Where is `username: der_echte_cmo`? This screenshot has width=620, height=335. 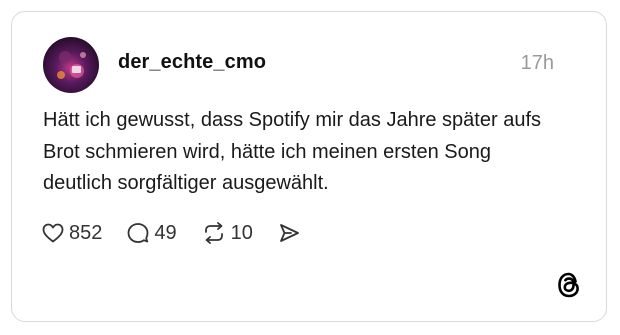 username: der_echte_cmo is located at coordinates (192, 62).